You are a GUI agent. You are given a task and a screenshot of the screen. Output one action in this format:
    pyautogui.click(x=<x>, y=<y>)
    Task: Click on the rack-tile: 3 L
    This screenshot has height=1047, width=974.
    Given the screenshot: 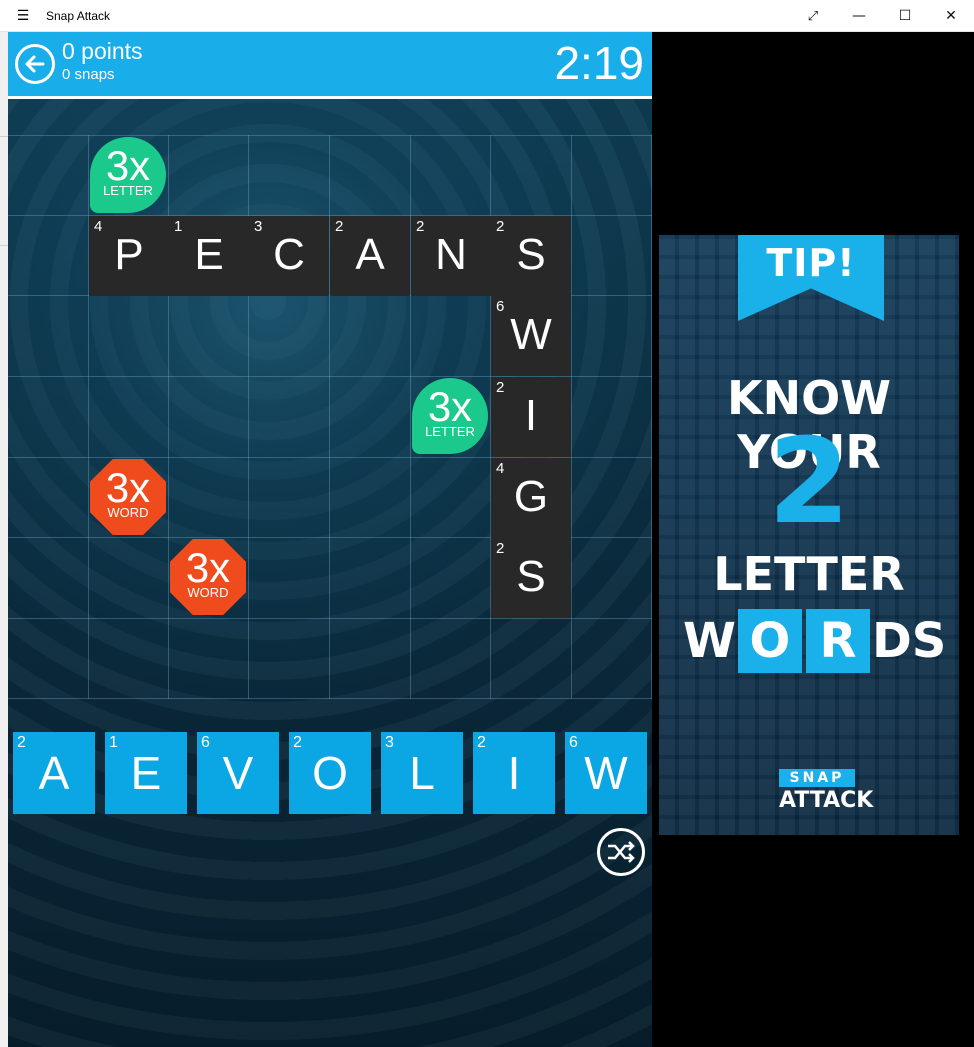 What is the action you would take?
    pyautogui.click(x=422, y=773)
    